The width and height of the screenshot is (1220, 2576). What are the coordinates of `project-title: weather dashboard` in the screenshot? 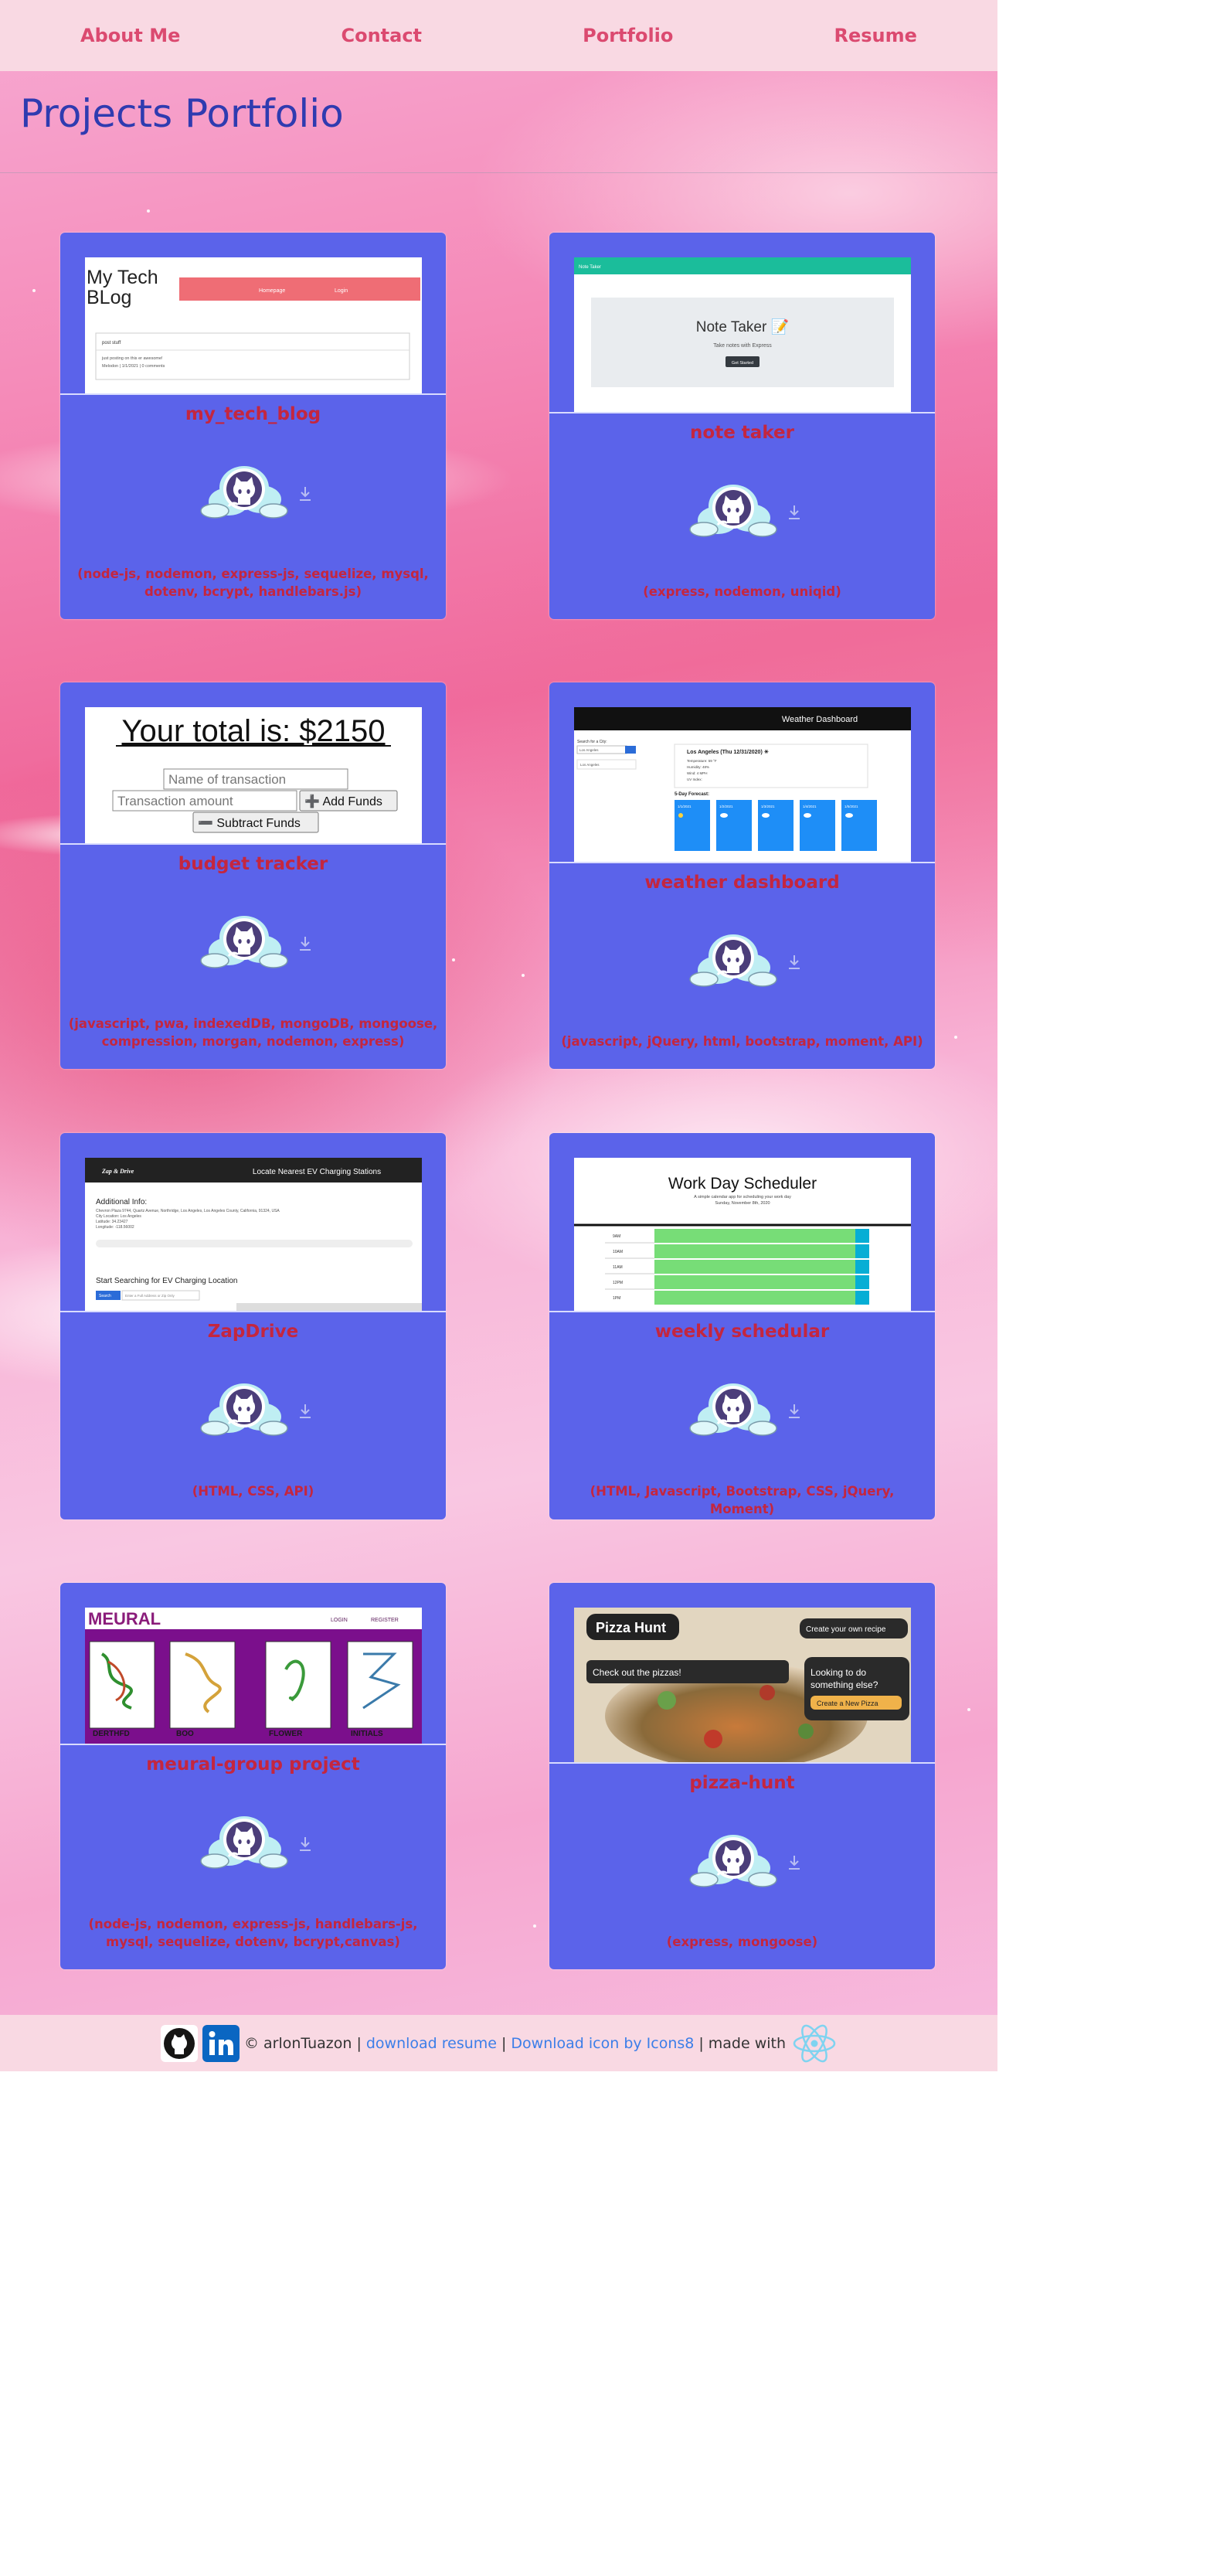 It's located at (742, 883).